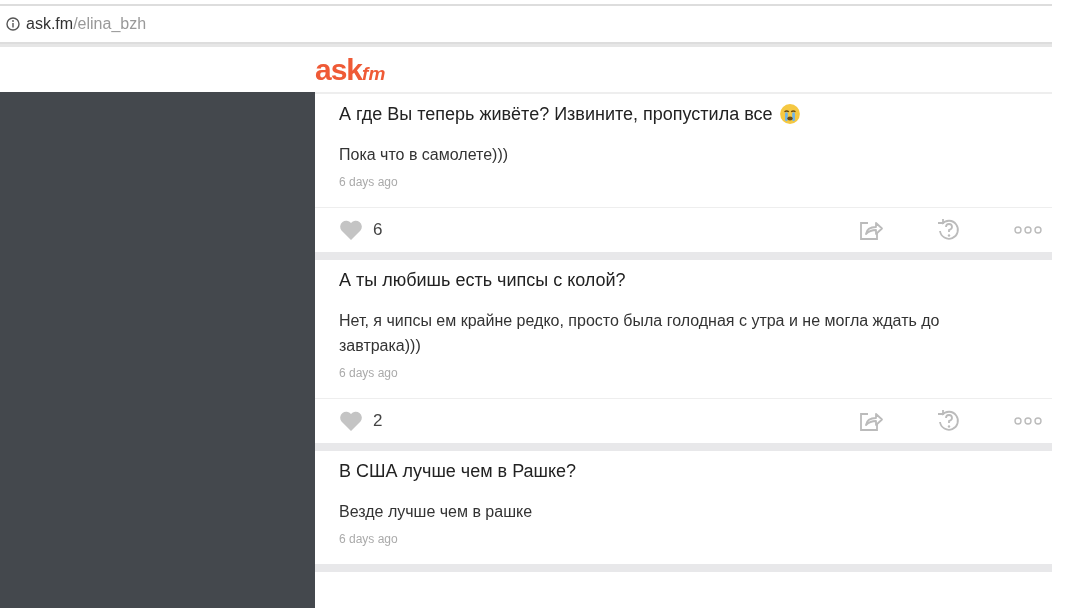  I want to click on answer-text: Нет, я чипсы ем крайне редко, просто была голодная с утра и не могла ждать до завтрака))), so click(640, 333).